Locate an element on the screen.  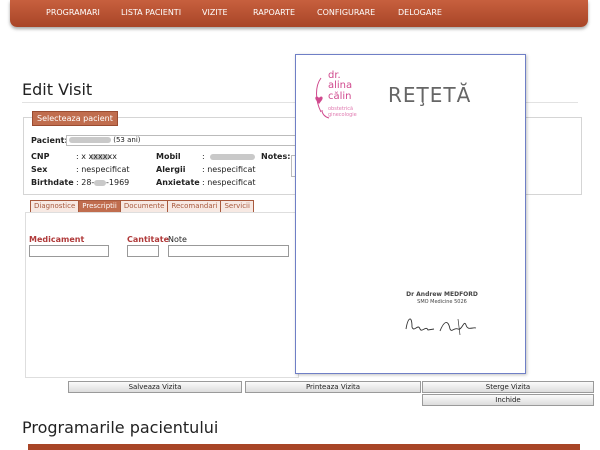
medicament-label: Medicament is located at coordinates (57, 239).